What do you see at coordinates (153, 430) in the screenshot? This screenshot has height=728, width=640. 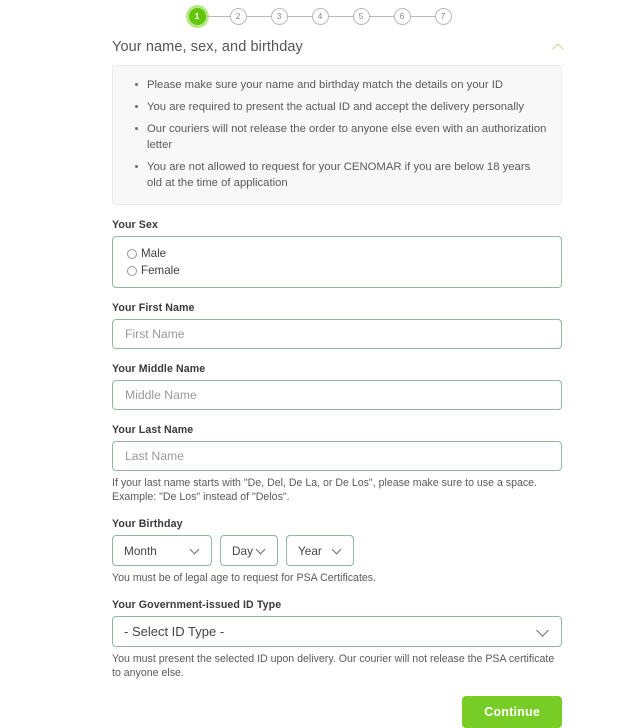 I see `label-last-name: Your Last Name` at bounding box center [153, 430].